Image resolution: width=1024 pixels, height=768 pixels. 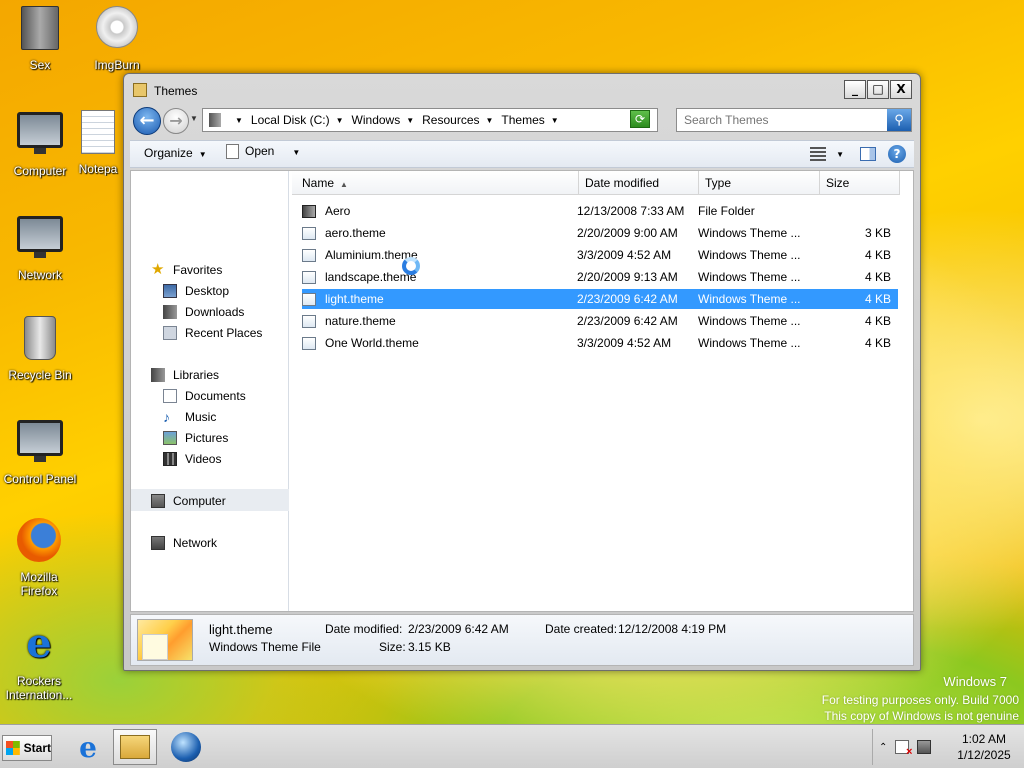 What do you see at coordinates (147, 121) in the screenshot?
I see `back-button: ←` at bounding box center [147, 121].